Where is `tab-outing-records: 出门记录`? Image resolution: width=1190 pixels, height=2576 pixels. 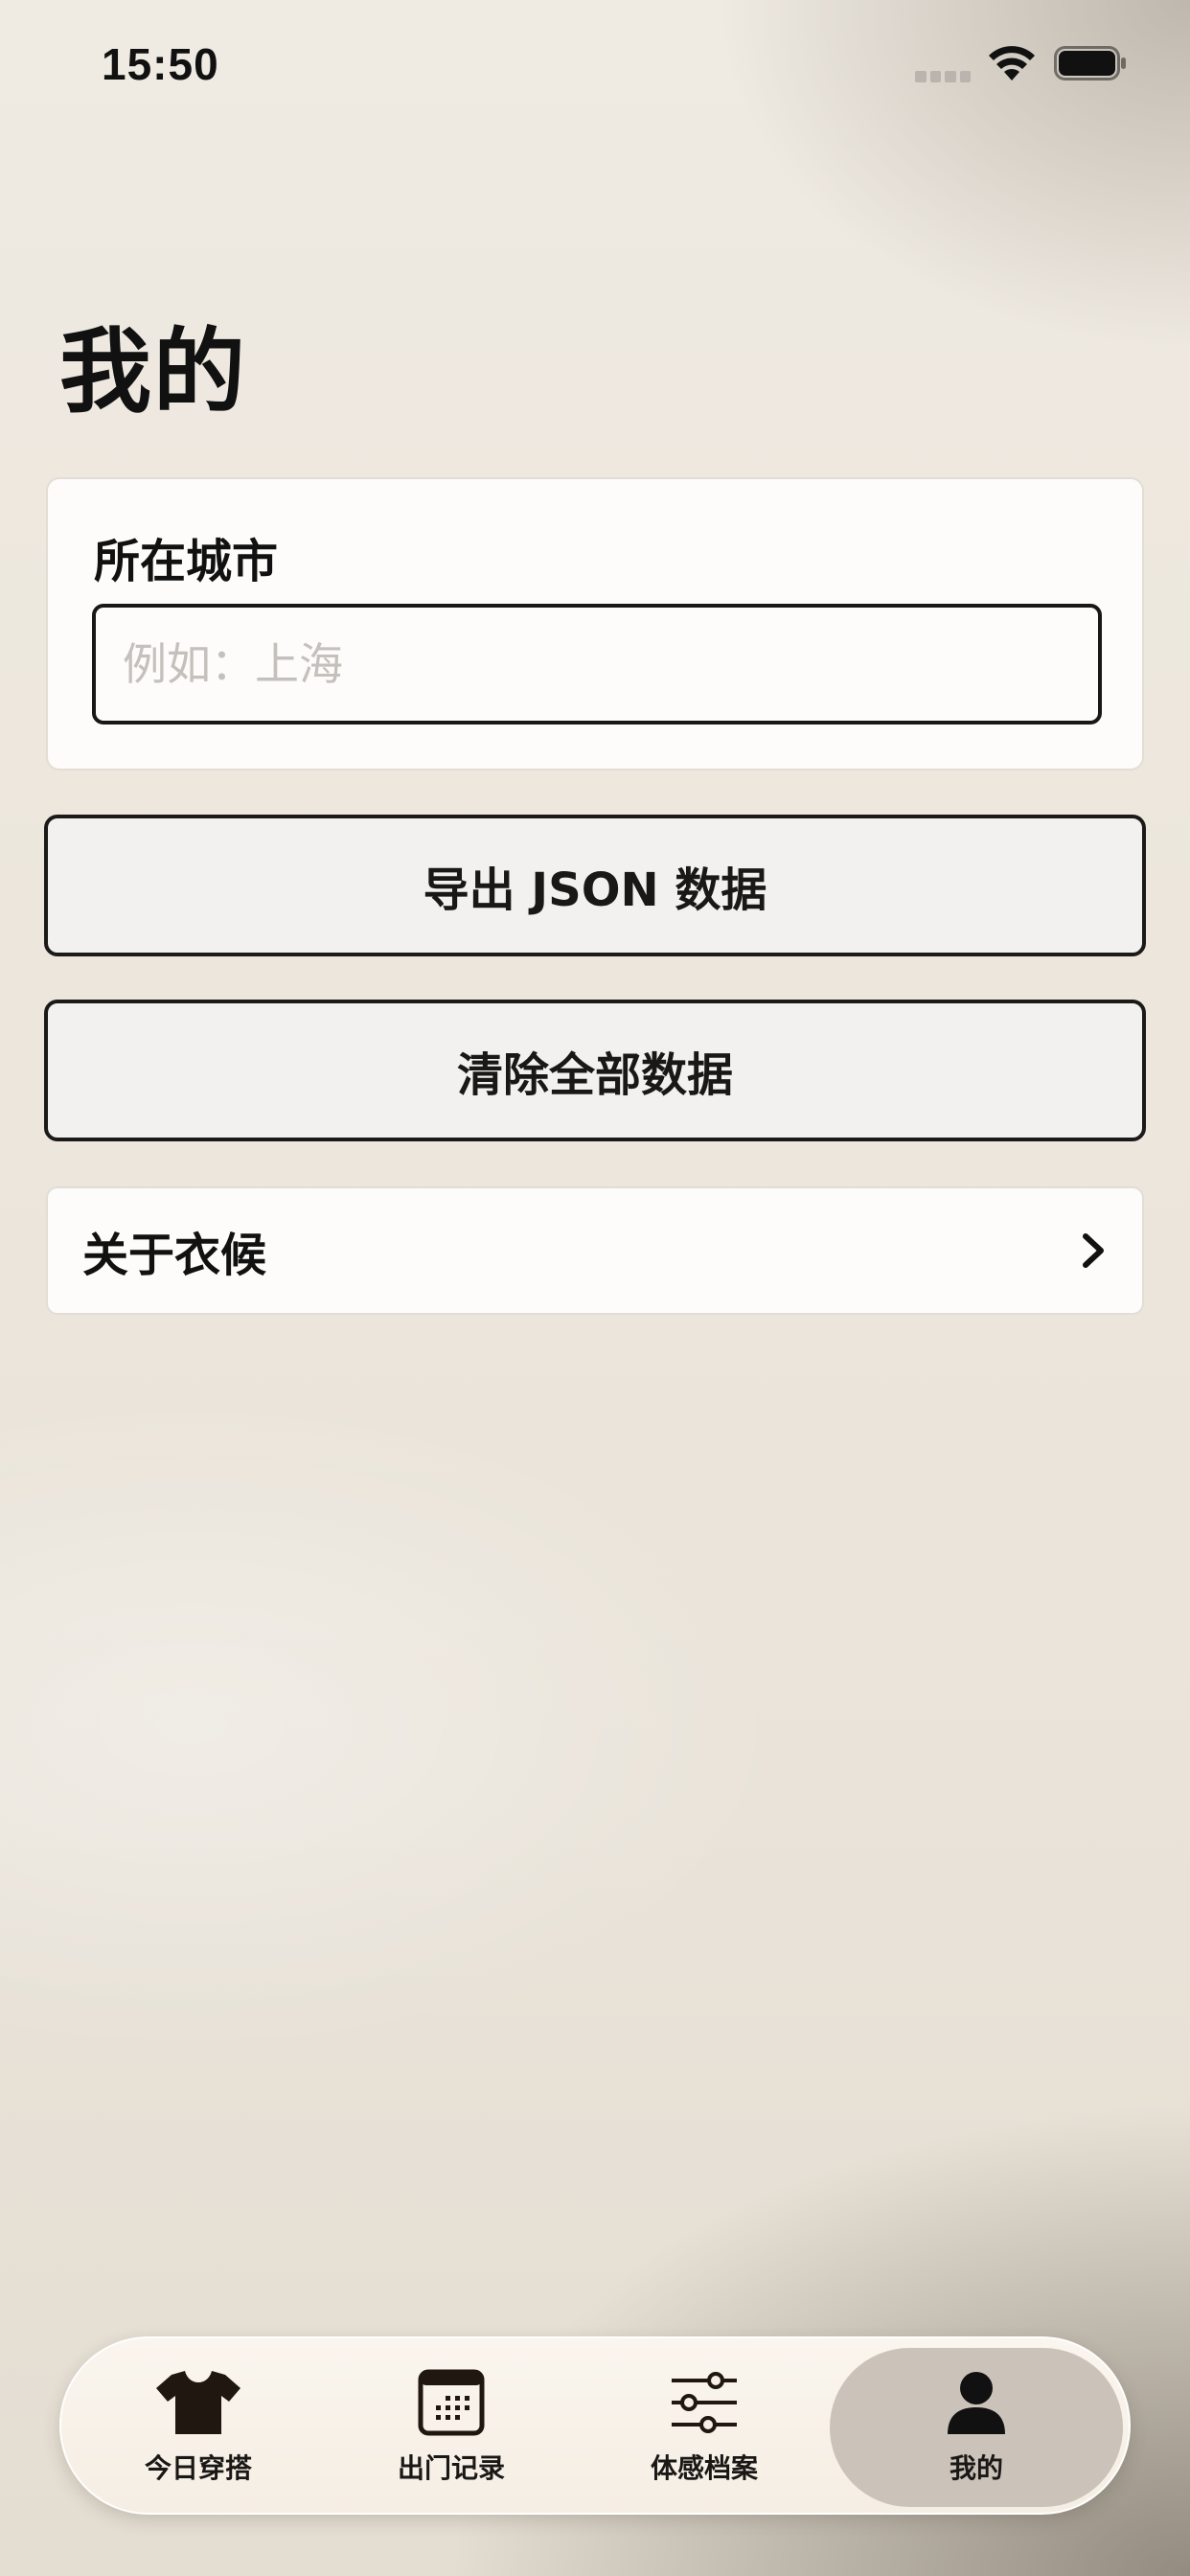 tab-outing-records: 出门记录 is located at coordinates (452, 2427).